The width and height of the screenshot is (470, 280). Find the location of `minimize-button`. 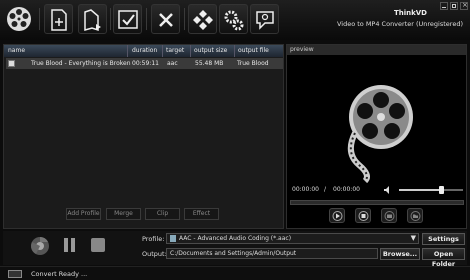

minimize-button is located at coordinates (444, 6).